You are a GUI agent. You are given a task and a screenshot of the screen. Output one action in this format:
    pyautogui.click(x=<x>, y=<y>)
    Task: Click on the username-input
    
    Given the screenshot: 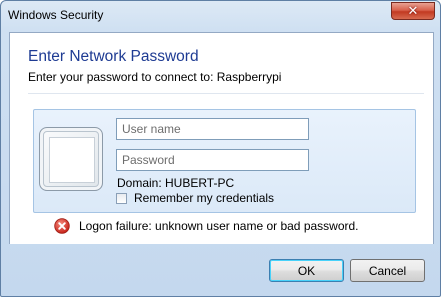 What is the action you would take?
    pyautogui.click(x=212, y=129)
    